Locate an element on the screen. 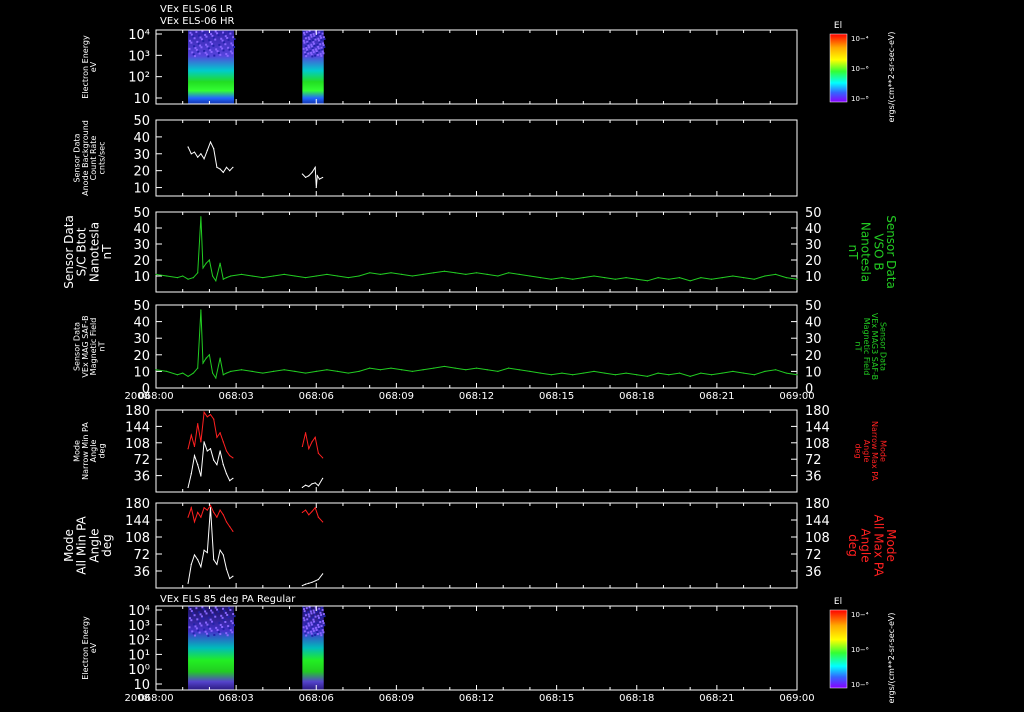 The image size is (1024, 712). header-line2: VEx ELS-06 HR is located at coordinates (197, 21).